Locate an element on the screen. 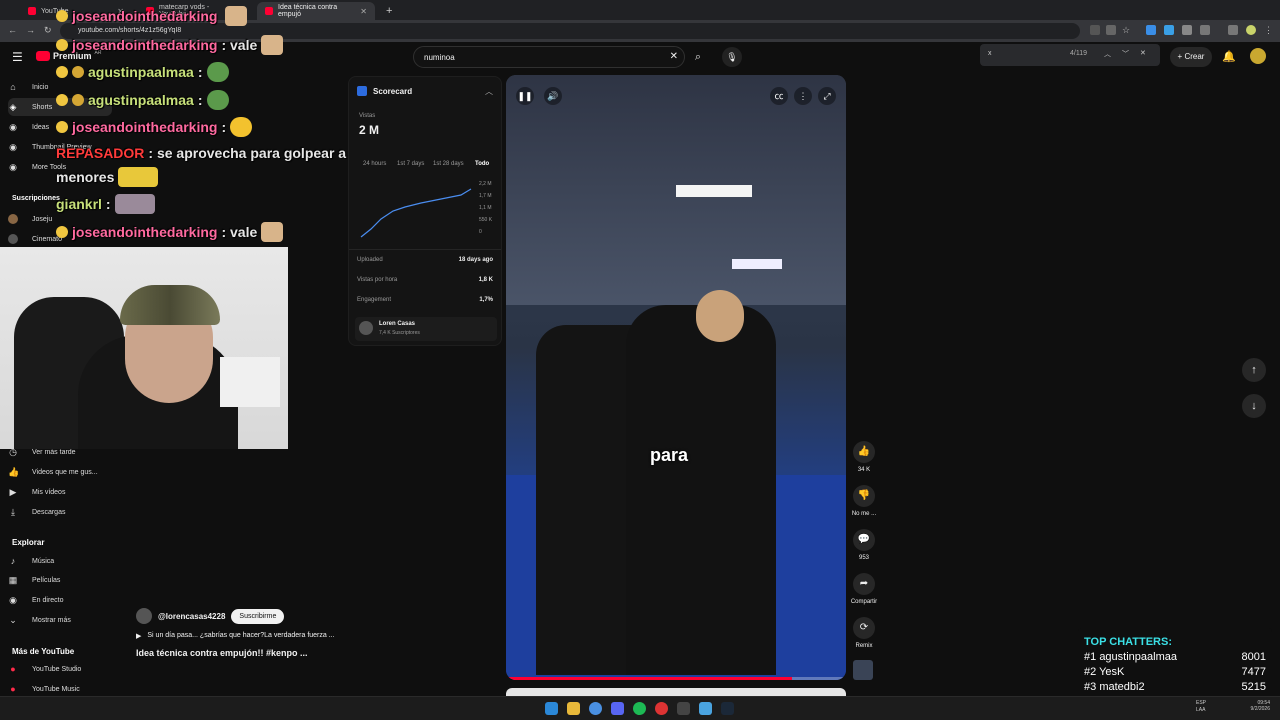  captions-icon: ㏄ is located at coordinates (779, 96).